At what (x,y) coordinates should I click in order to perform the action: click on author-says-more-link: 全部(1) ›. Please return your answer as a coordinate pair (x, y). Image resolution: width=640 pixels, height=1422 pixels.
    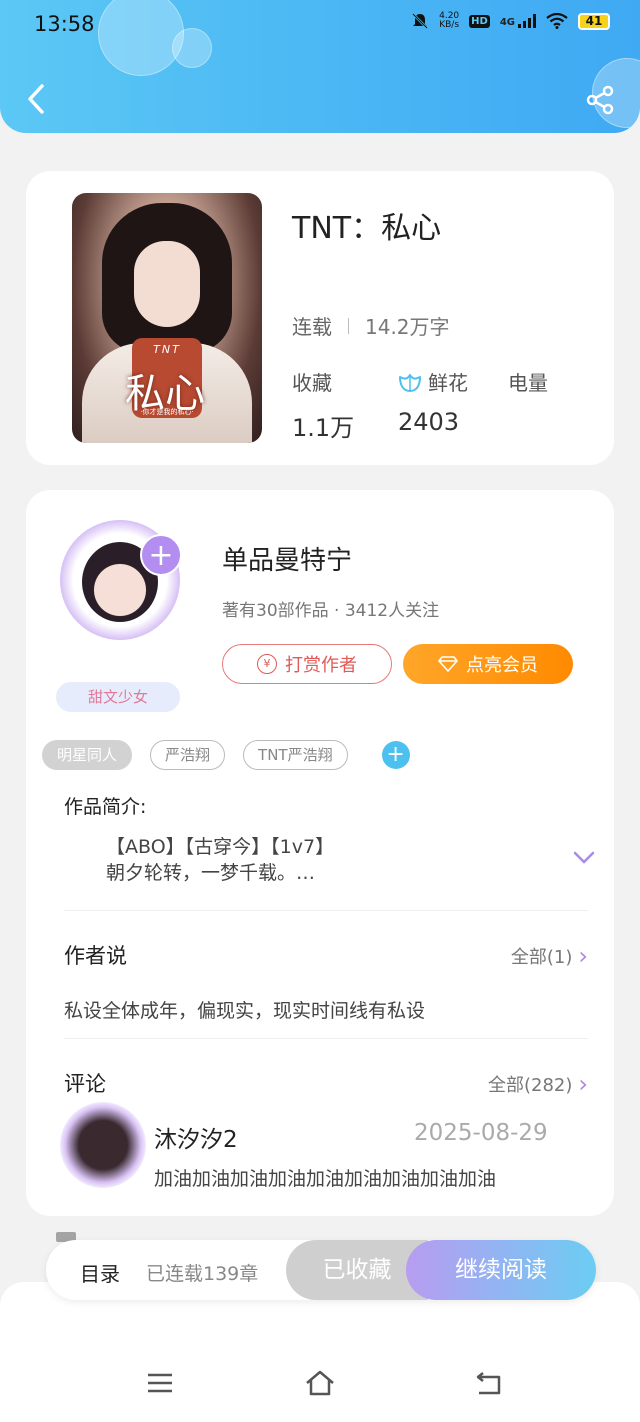
    Looking at the image, I should click on (549, 956).